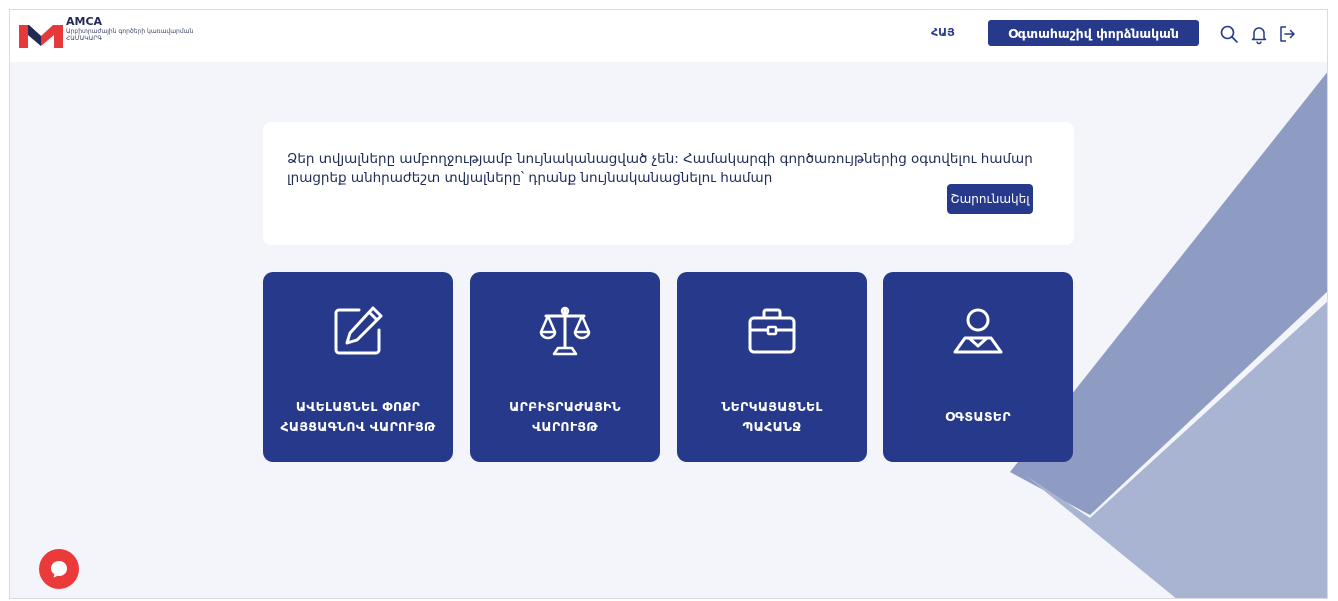 The height and width of the screenshot is (601, 1338). What do you see at coordinates (772, 417) in the screenshot?
I see `tile-label: ՆԵՐԿԱՅԱՑՆԵԼ ՊԱՀԱՆՋ` at bounding box center [772, 417].